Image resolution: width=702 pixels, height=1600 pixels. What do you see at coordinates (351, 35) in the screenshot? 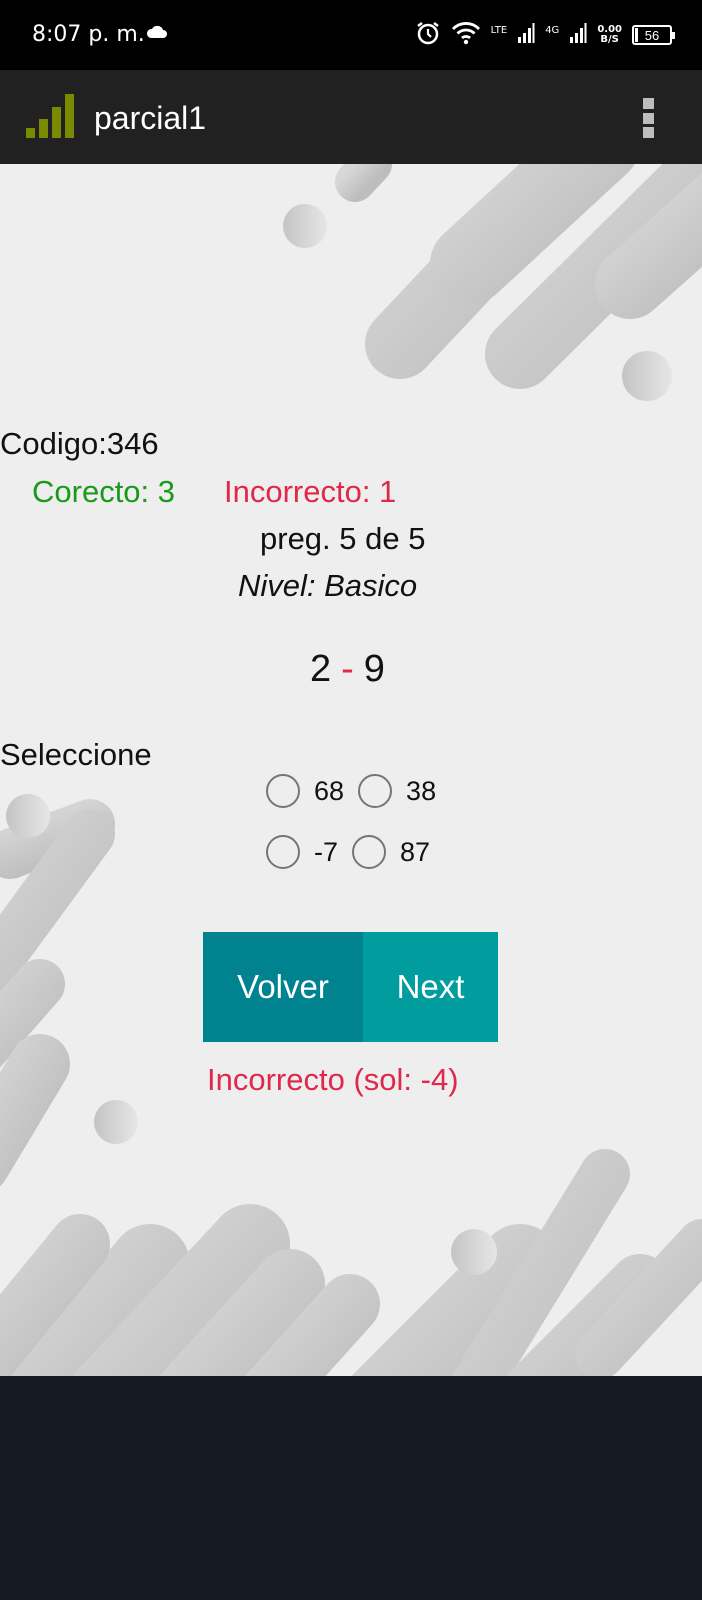
I see `status-bar: 8:07 p. m. LTE 4G 0.00 B/S 56` at bounding box center [351, 35].